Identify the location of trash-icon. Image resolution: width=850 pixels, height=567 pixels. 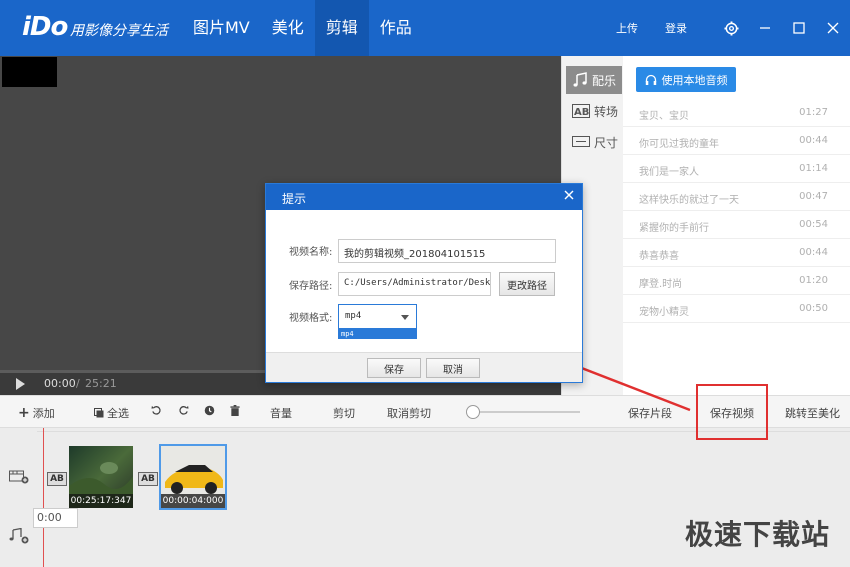
(235, 410).